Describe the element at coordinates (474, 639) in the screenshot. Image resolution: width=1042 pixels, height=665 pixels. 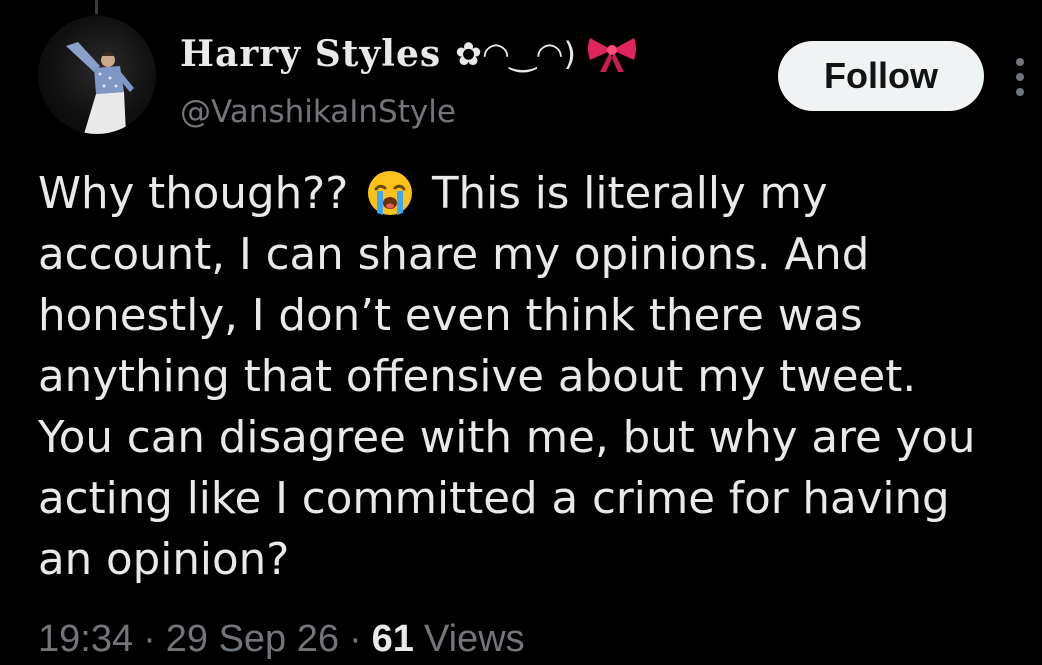
I see `views-label: Views` at that location.